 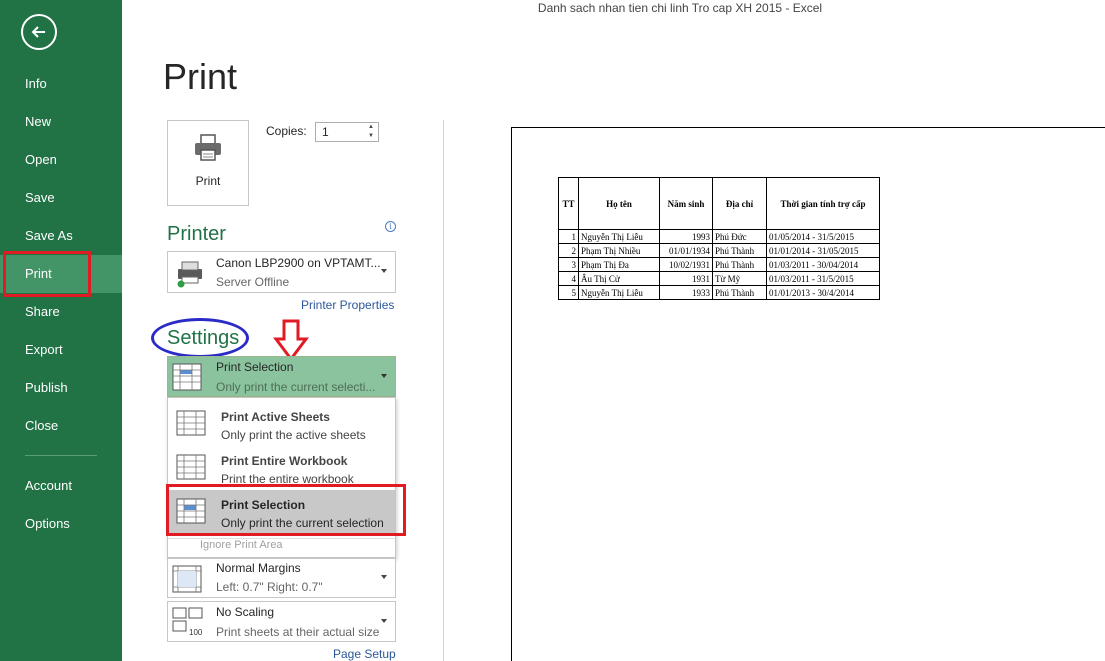 I want to click on table-cell: 4, so click(x=568, y=278).